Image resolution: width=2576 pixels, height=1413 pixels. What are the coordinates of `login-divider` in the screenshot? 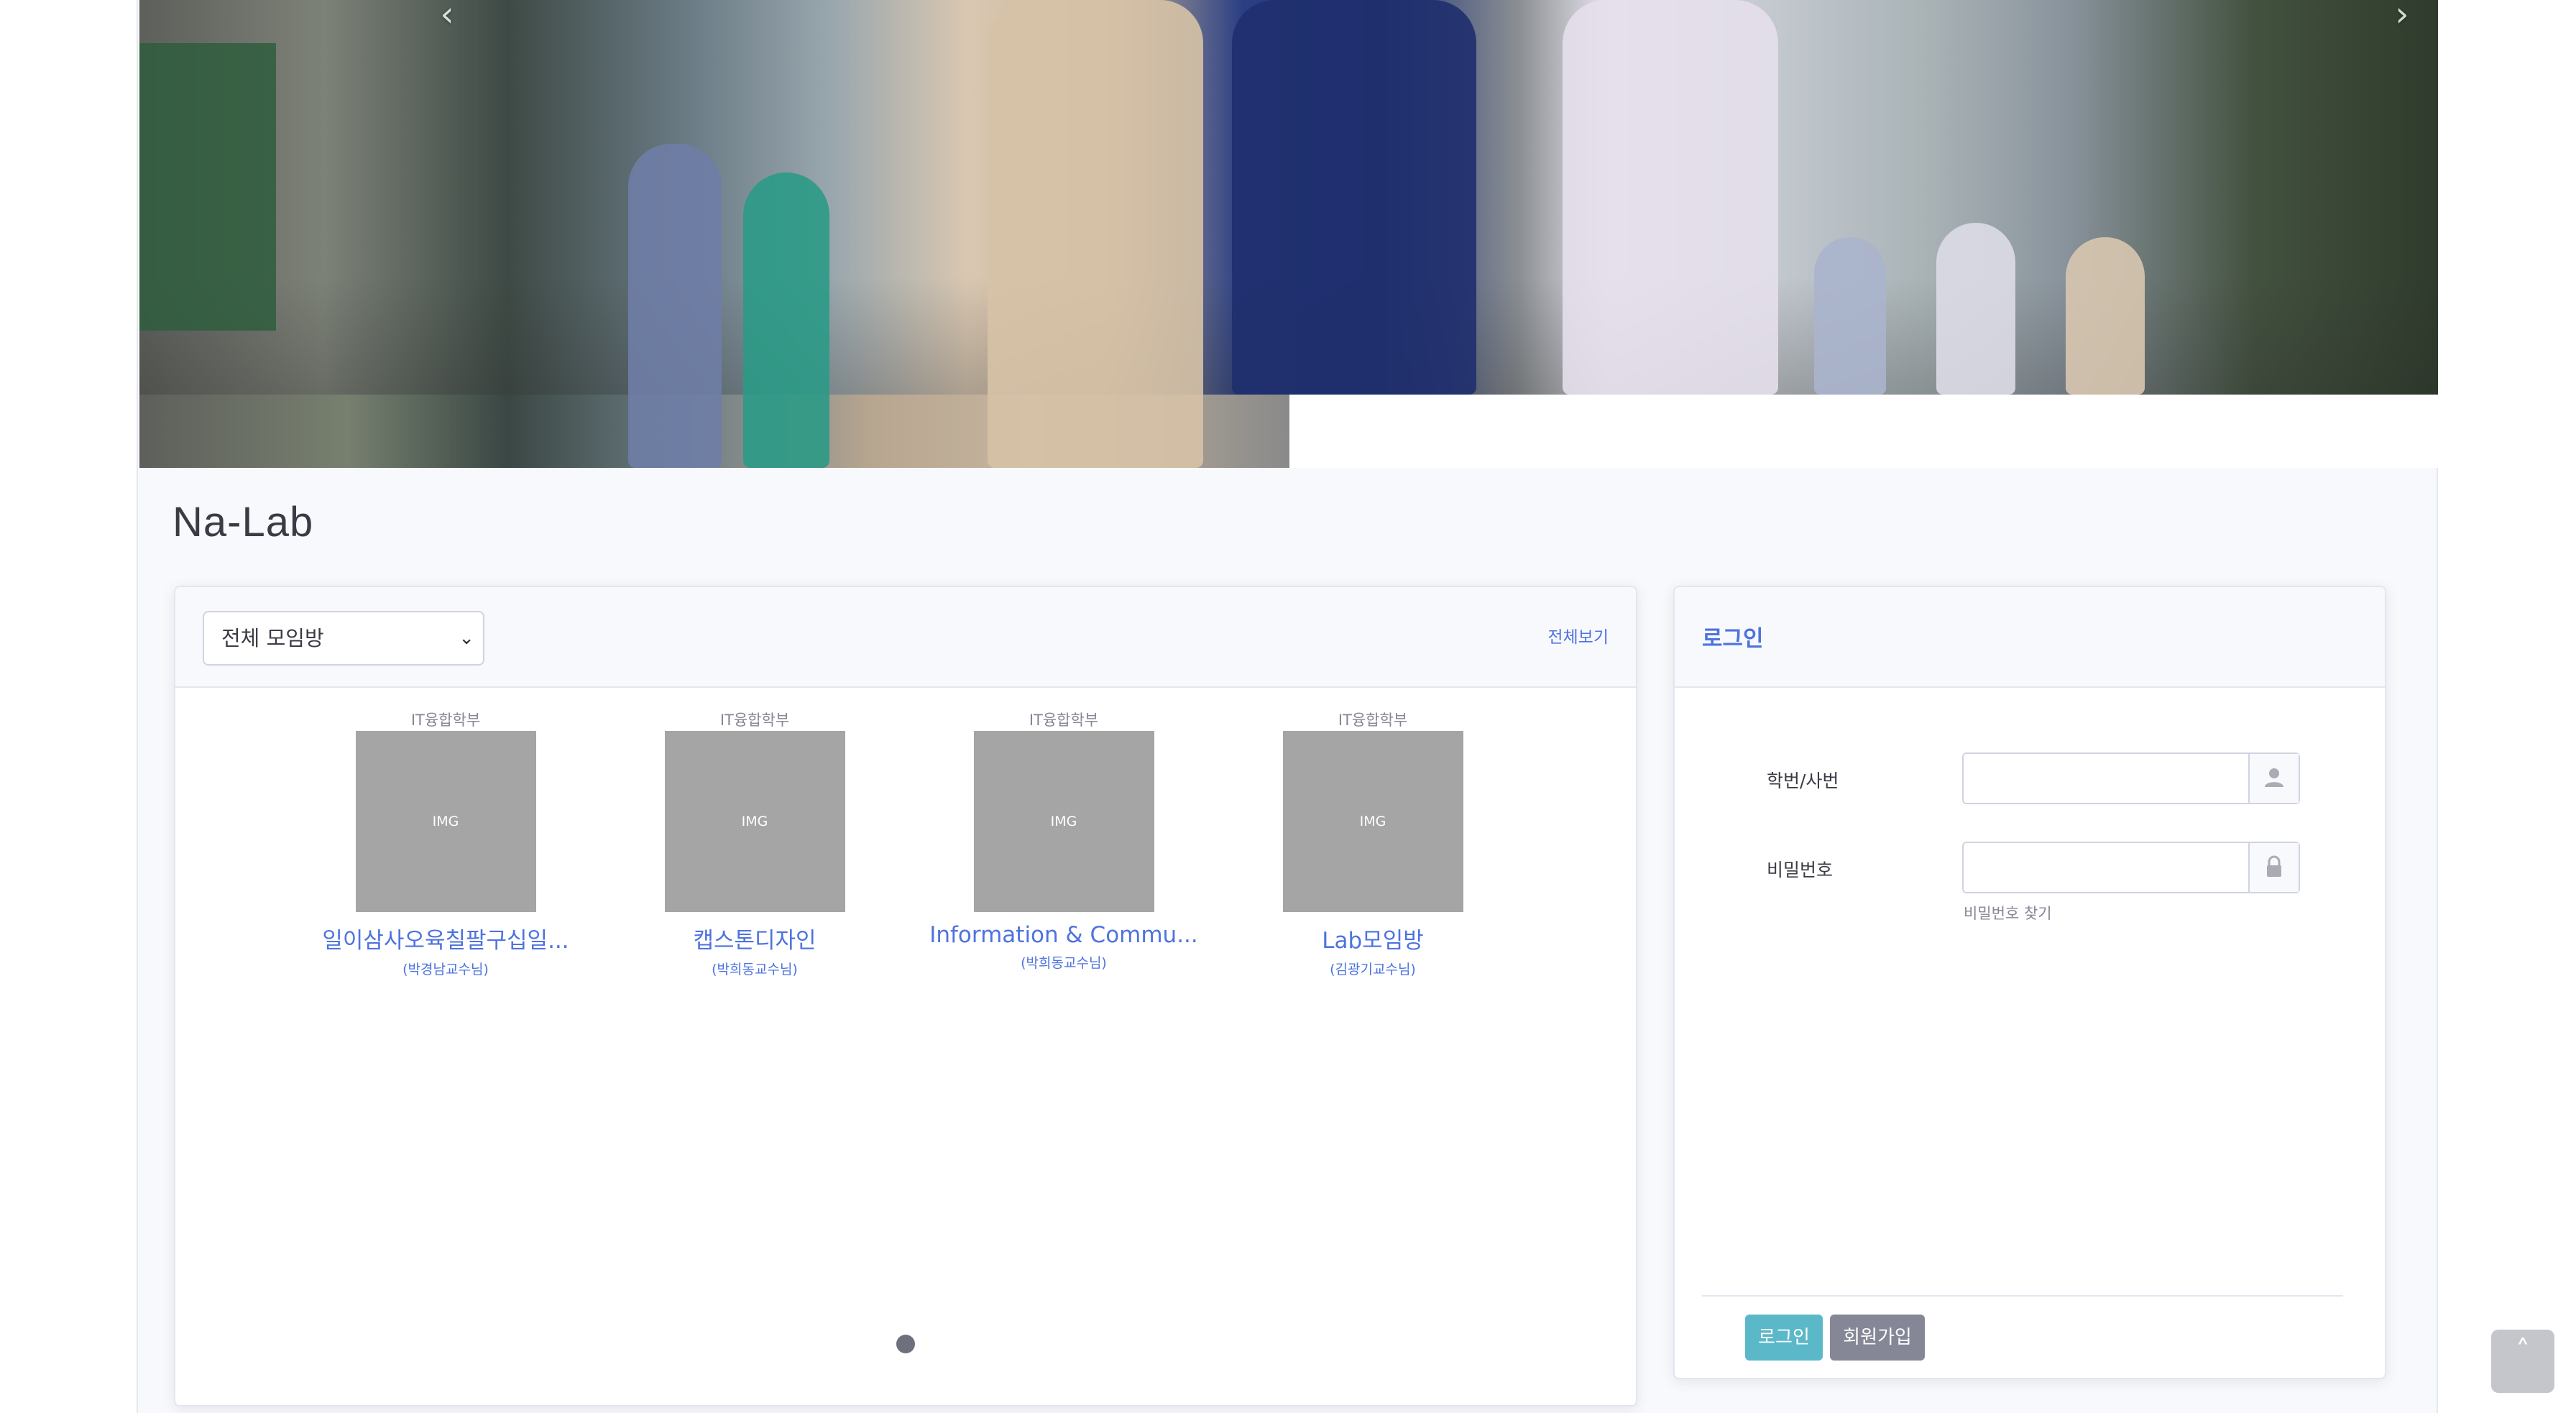 It's located at (2022, 1296).